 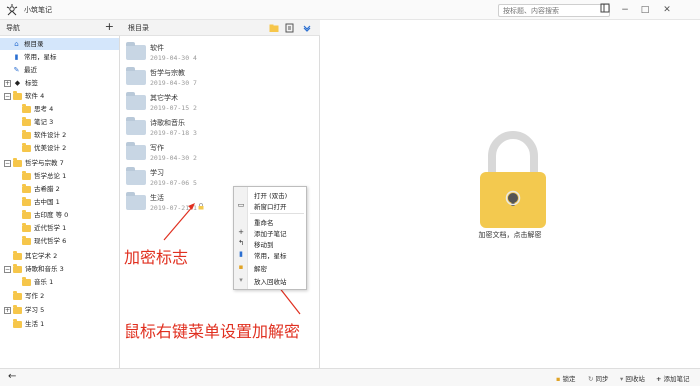 I want to click on menu-item-move: ↰ 移动到, so click(x=270, y=243).